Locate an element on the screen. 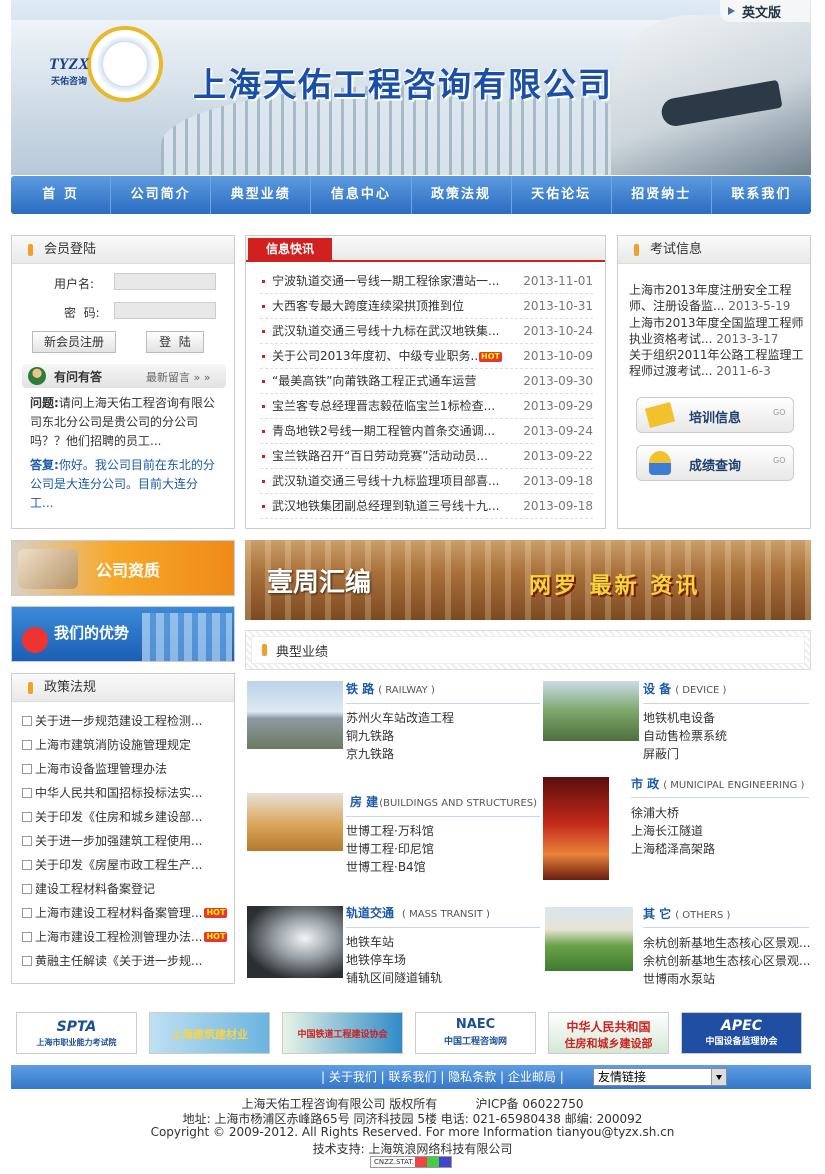 The height and width of the screenshot is (1174, 825). partner-logo-spta: SPTA 上海市职业能力考试院 is located at coordinates (76, 1033).